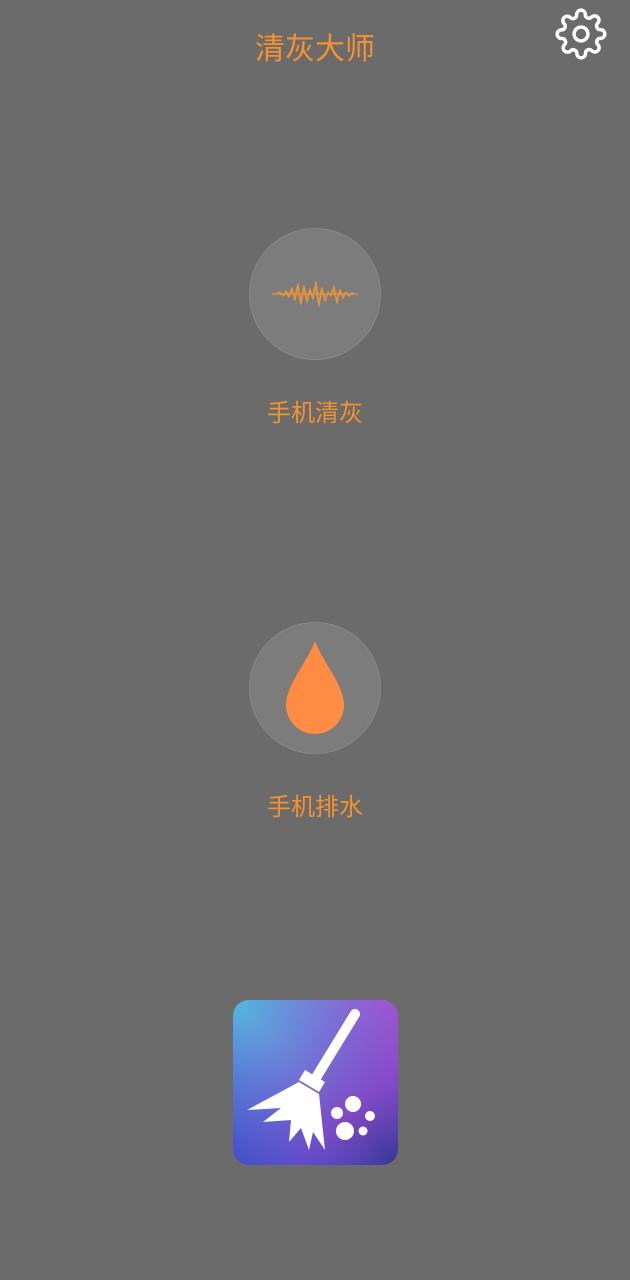 This screenshot has width=630, height=1280. I want to click on broom-cleaner-app-icon, so click(315, 1082).